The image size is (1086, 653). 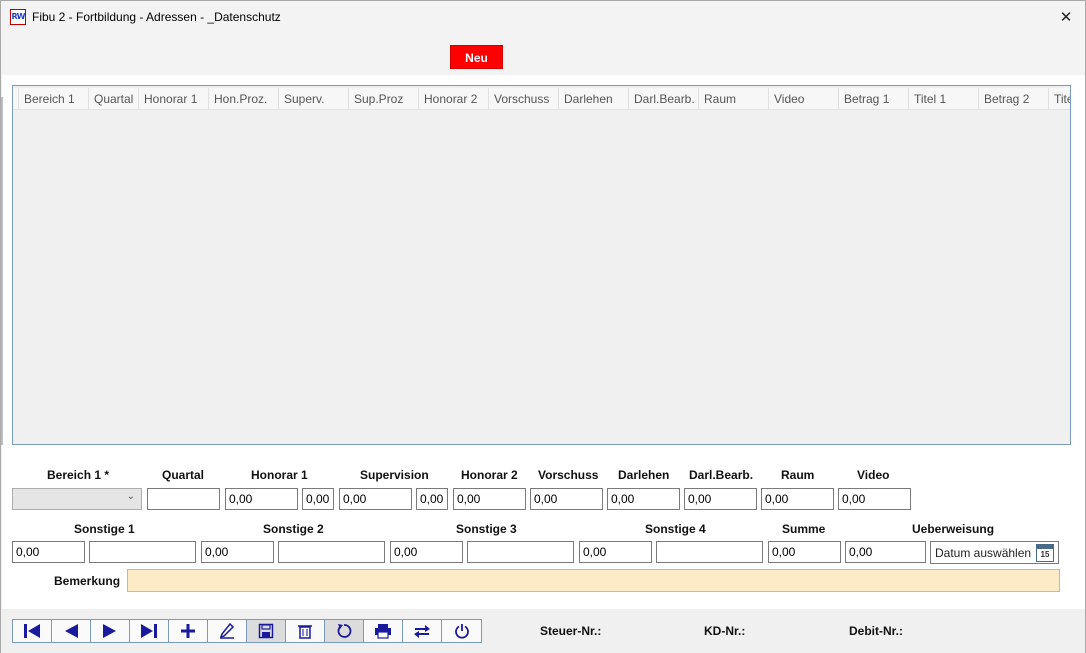 I want to click on transfer-icon, so click(x=422, y=631).